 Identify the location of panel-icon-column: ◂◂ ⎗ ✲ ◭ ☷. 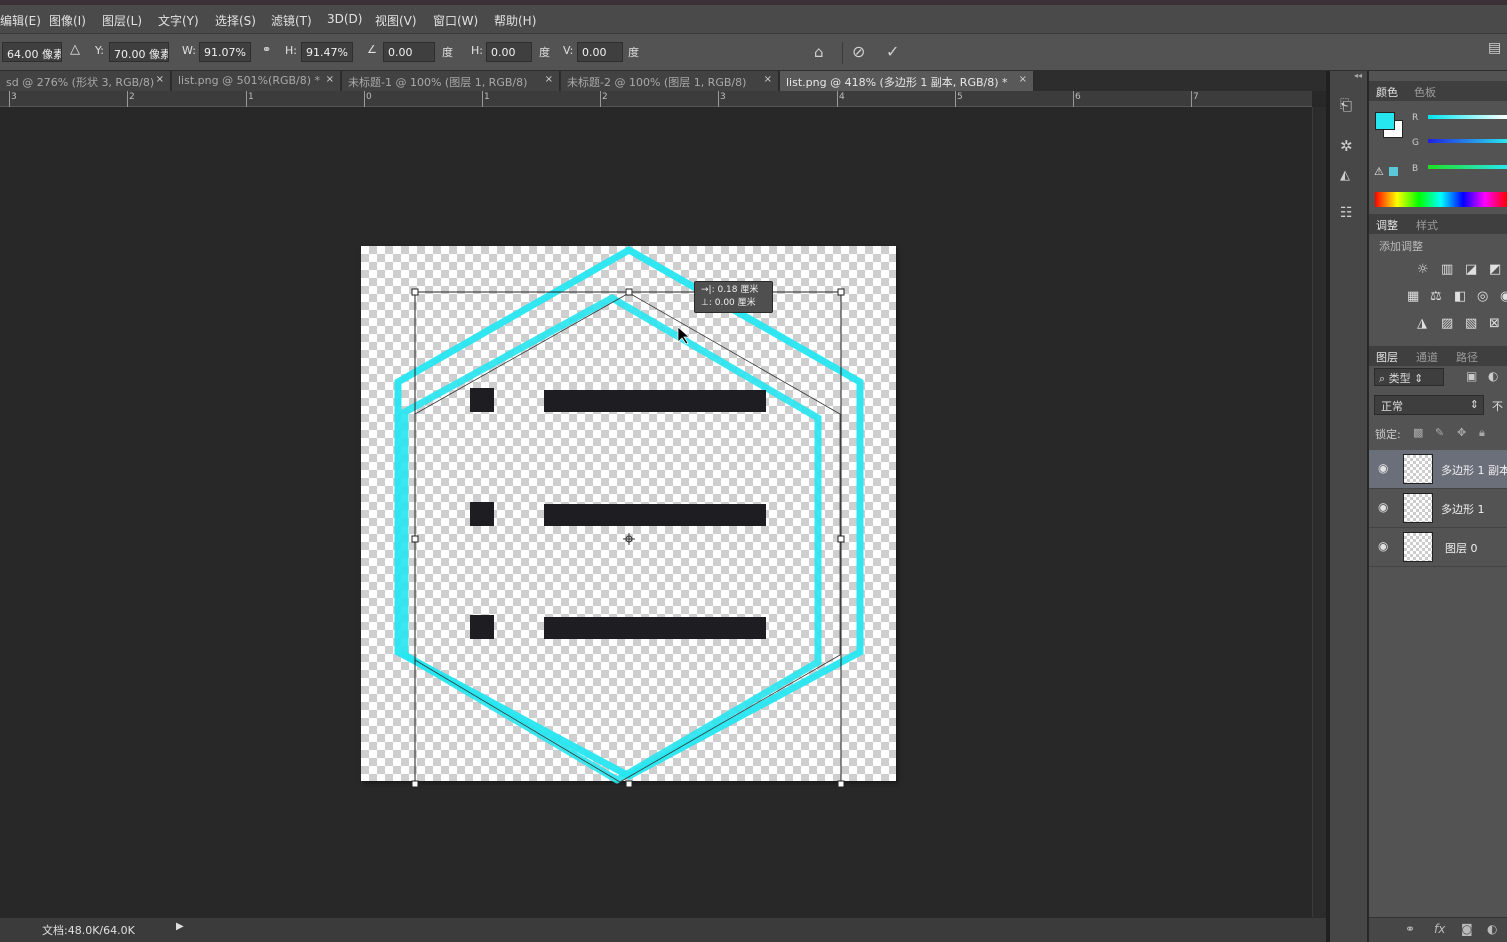
(1349, 506).